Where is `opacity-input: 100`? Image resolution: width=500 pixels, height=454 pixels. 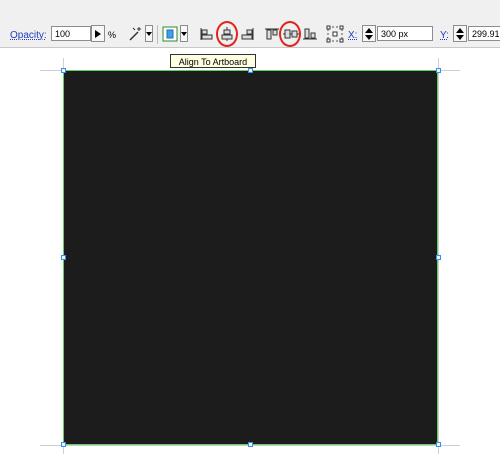 opacity-input: 100 is located at coordinates (71, 33).